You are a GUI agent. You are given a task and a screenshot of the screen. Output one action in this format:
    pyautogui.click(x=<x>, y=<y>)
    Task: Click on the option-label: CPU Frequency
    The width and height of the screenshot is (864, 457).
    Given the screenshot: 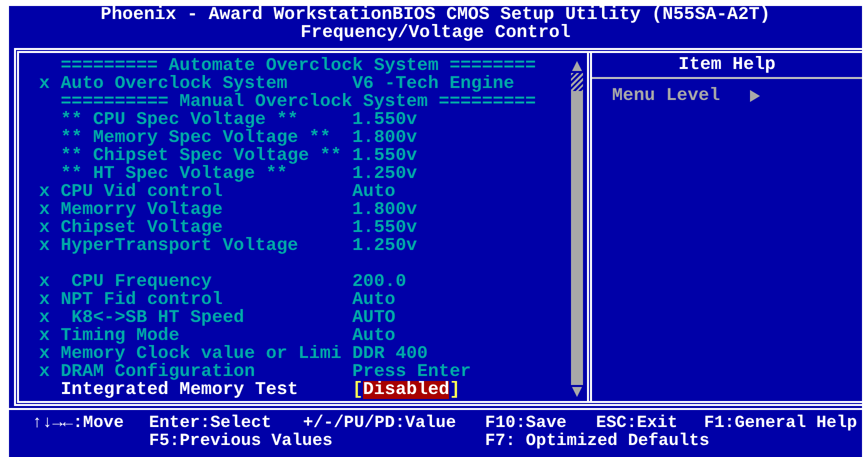 What is the action you would take?
    pyautogui.click(x=136, y=282)
    